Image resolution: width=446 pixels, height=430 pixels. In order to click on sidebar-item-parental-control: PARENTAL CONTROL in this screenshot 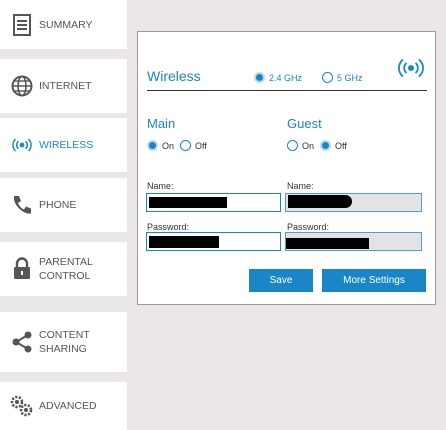, I will do `click(63, 269)`.